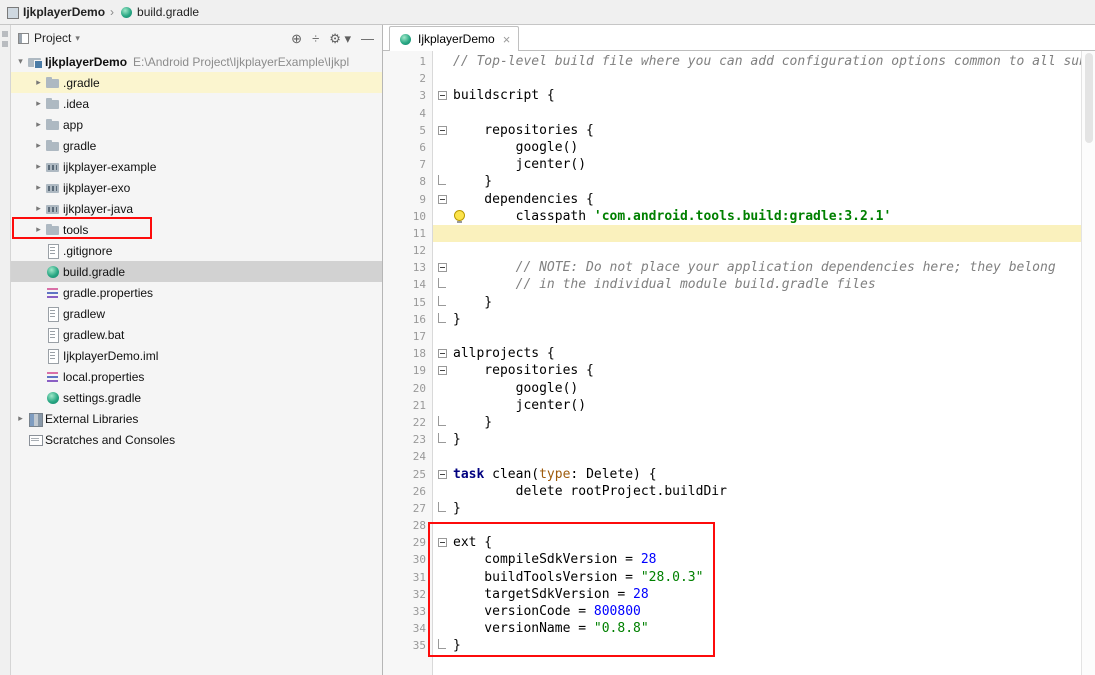 The width and height of the screenshot is (1095, 675). Describe the element at coordinates (196, 208) in the screenshot. I see `tree-item-ijkplayer-java: ▸ ijkplayer-java` at that location.